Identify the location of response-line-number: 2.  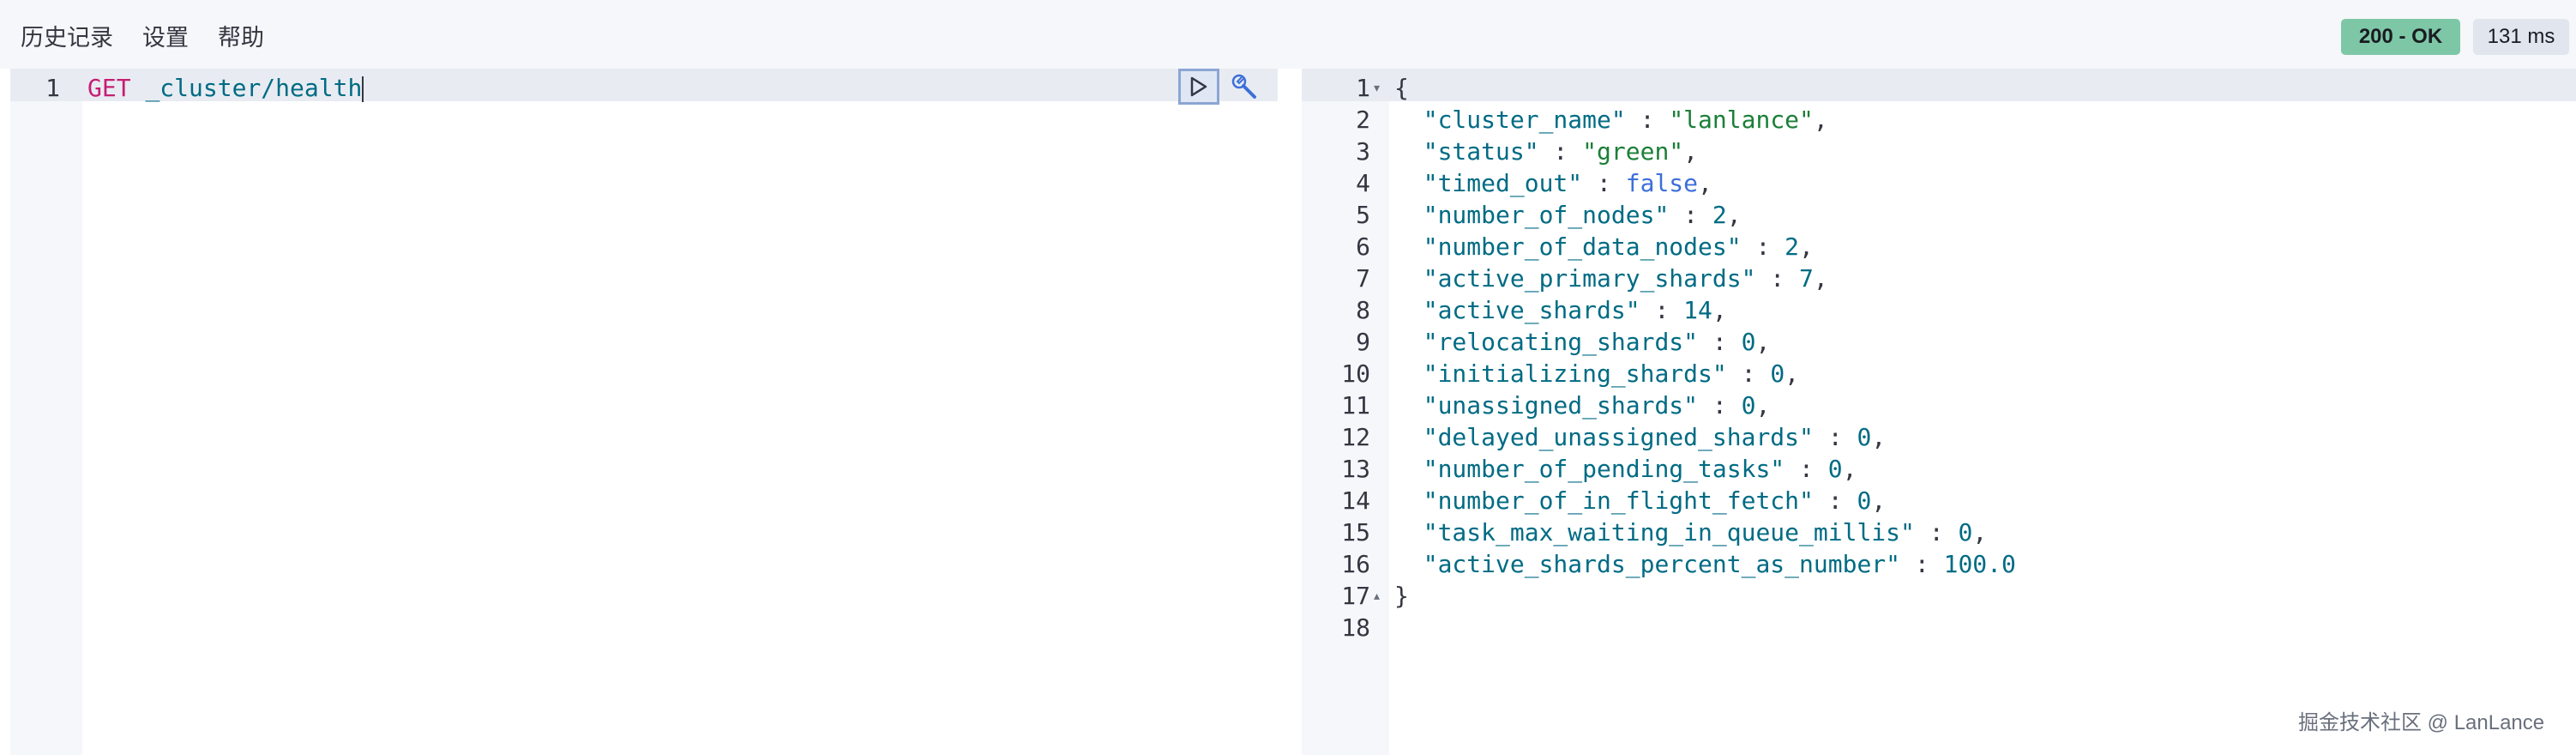
(1363, 120).